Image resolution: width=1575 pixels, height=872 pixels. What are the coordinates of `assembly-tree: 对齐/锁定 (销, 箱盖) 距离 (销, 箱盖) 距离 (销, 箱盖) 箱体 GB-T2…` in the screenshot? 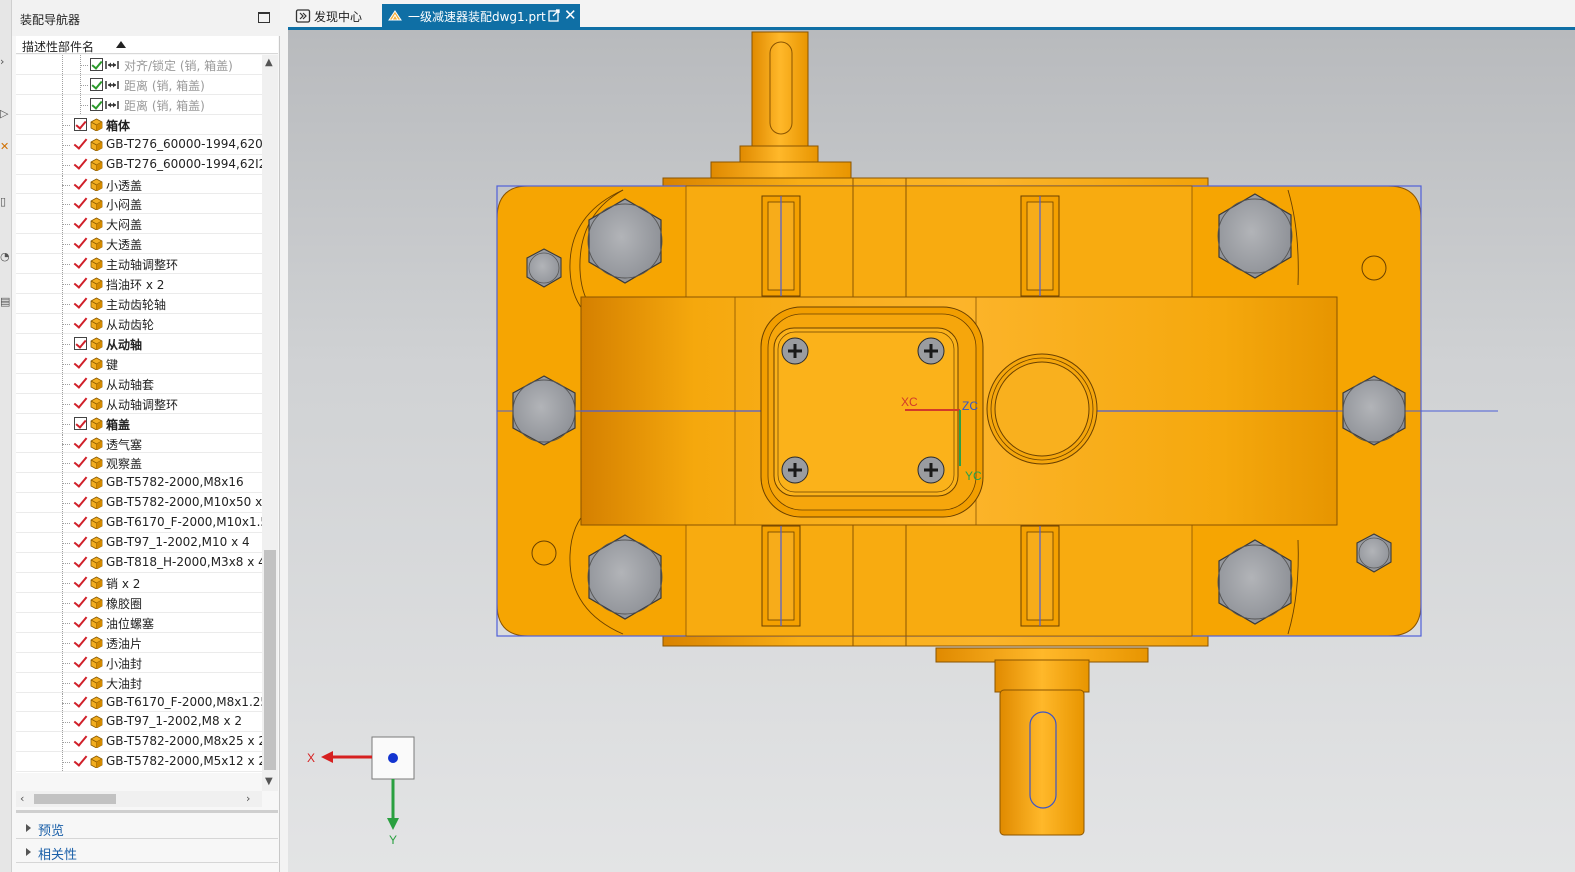 It's located at (139, 414).